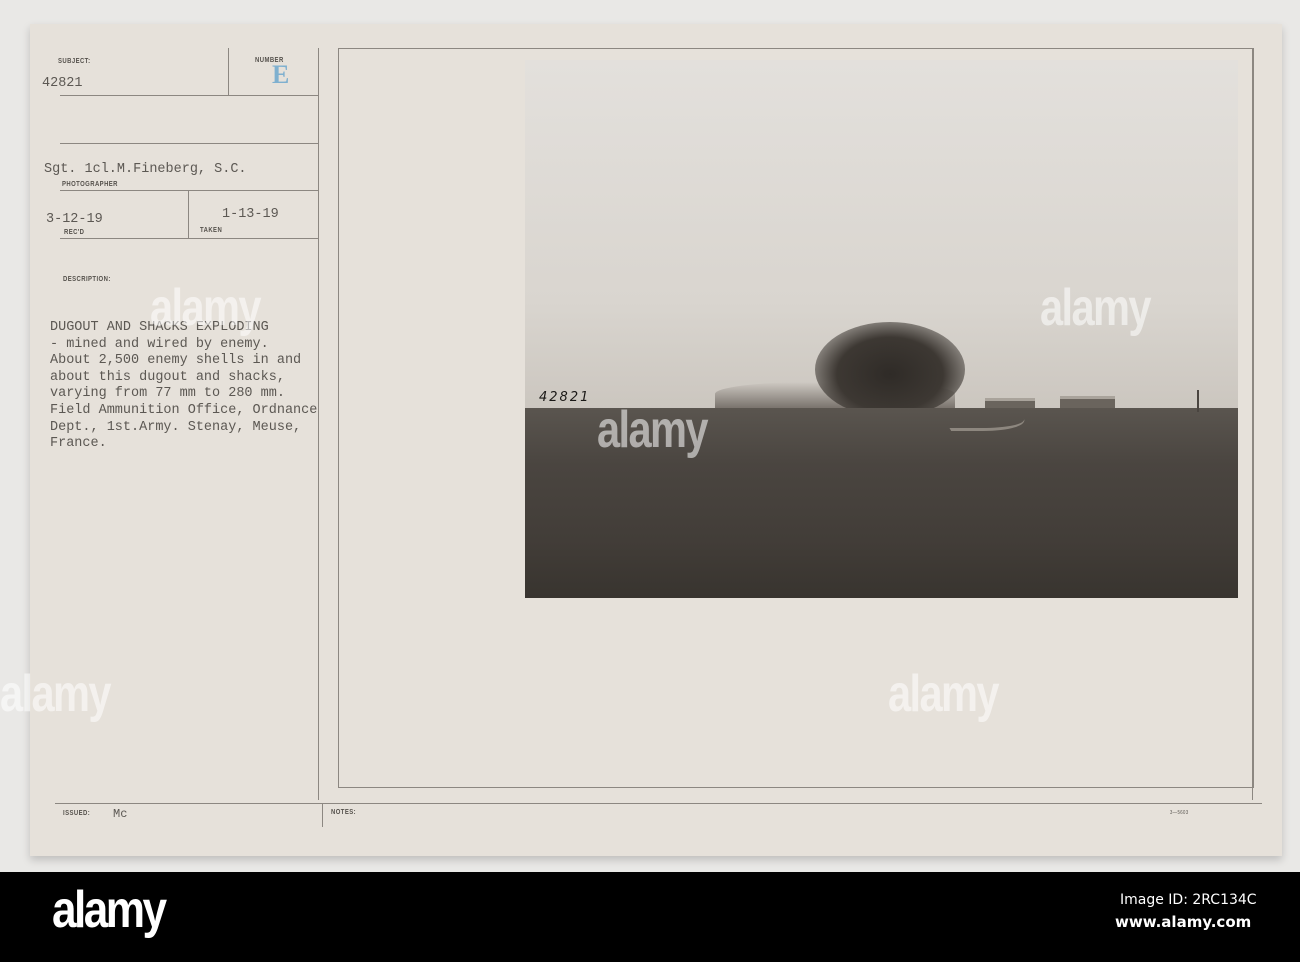 This screenshot has width=1300, height=962. Describe the element at coordinates (211, 230) in the screenshot. I see `taken-label: TAKEN` at that location.